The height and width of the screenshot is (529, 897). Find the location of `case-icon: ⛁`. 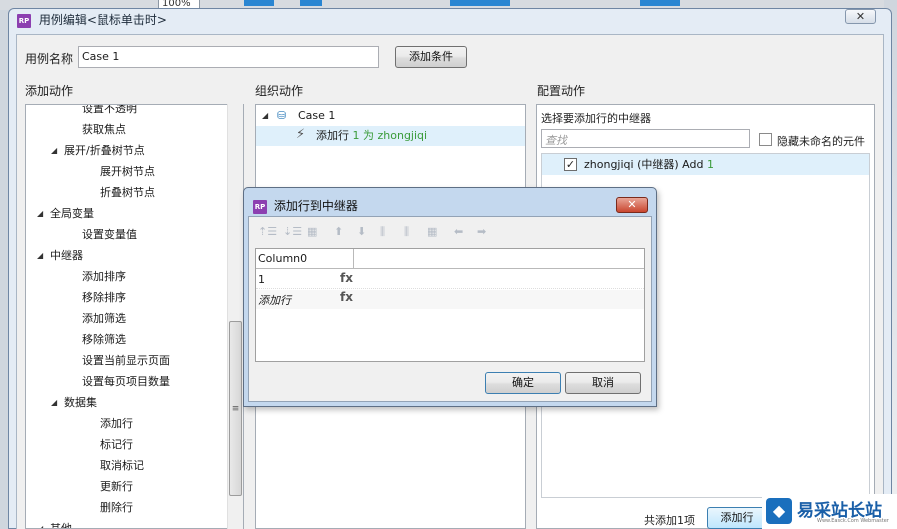

case-icon: ⛁ is located at coordinates (282, 115).